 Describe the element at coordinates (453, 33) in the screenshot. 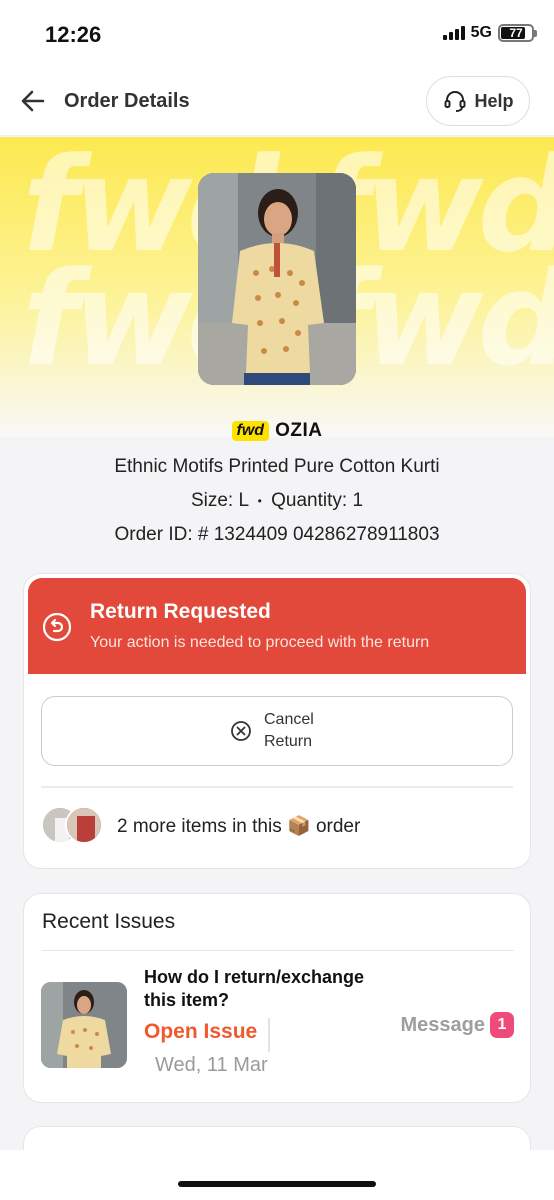

I see `signal-icon` at that location.